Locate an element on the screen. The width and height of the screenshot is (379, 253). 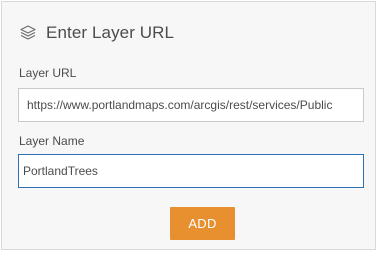
layer-name-label: Layer Name is located at coordinates (52, 141).